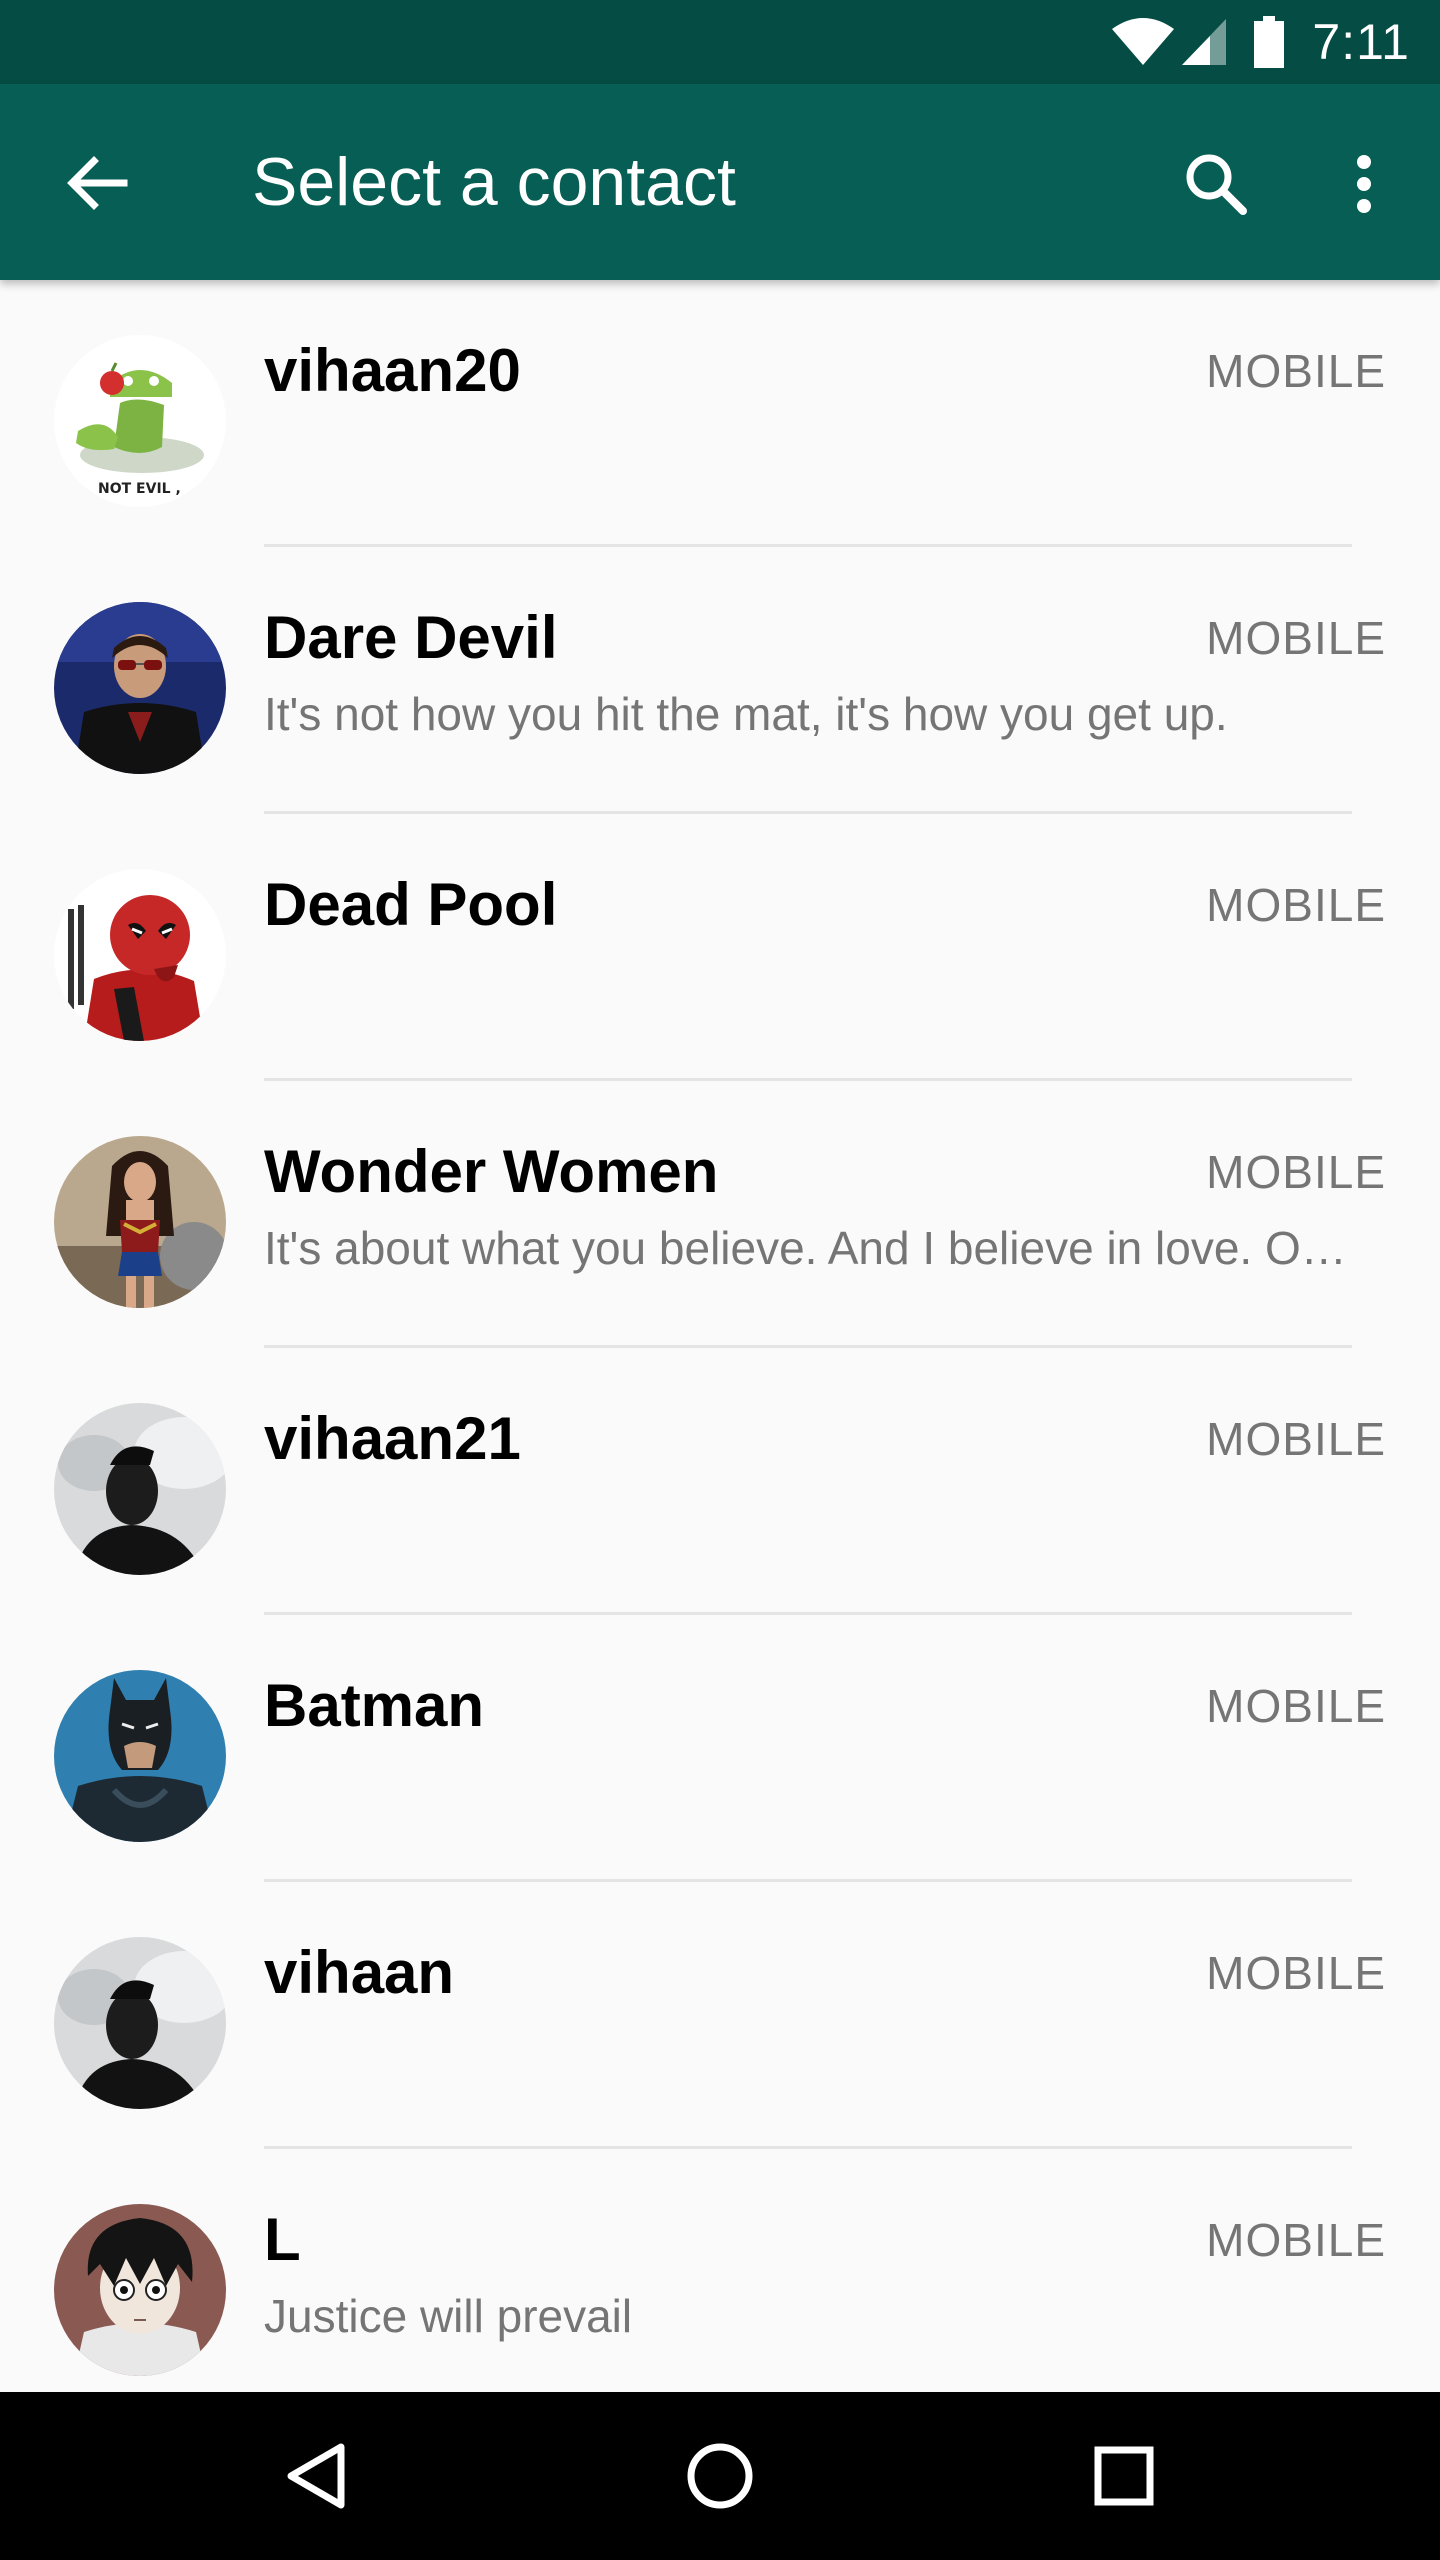 The image size is (1440, 2560). I want to click on back-button, so click(97, 183).